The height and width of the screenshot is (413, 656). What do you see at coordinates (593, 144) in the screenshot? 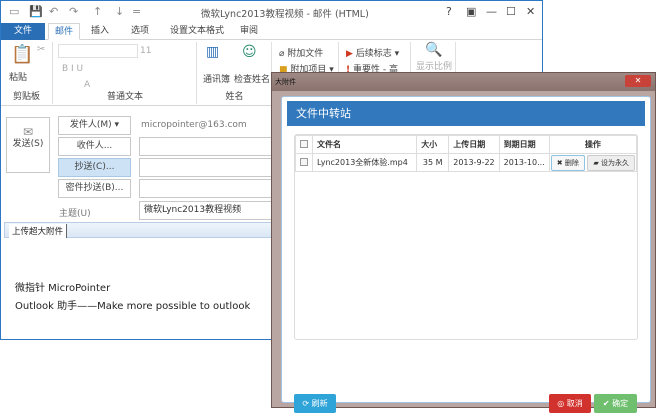
I see `col-actions: 操作` at bounding box center [593, 144].